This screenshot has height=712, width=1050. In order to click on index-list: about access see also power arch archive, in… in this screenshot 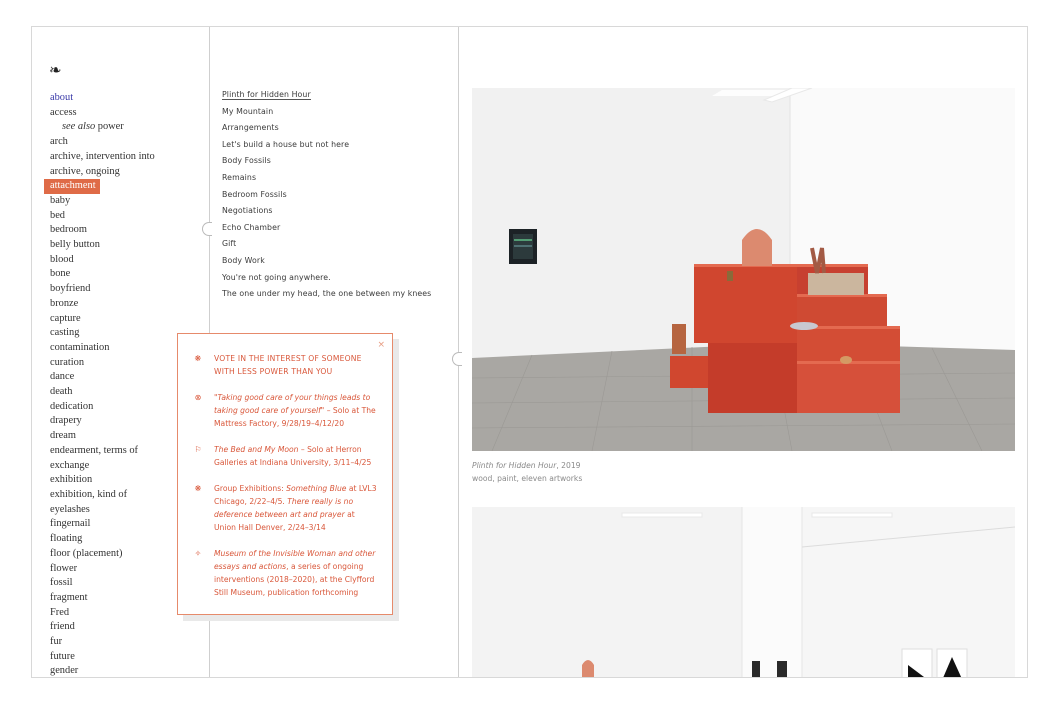, I will do `click(99, 384)`.